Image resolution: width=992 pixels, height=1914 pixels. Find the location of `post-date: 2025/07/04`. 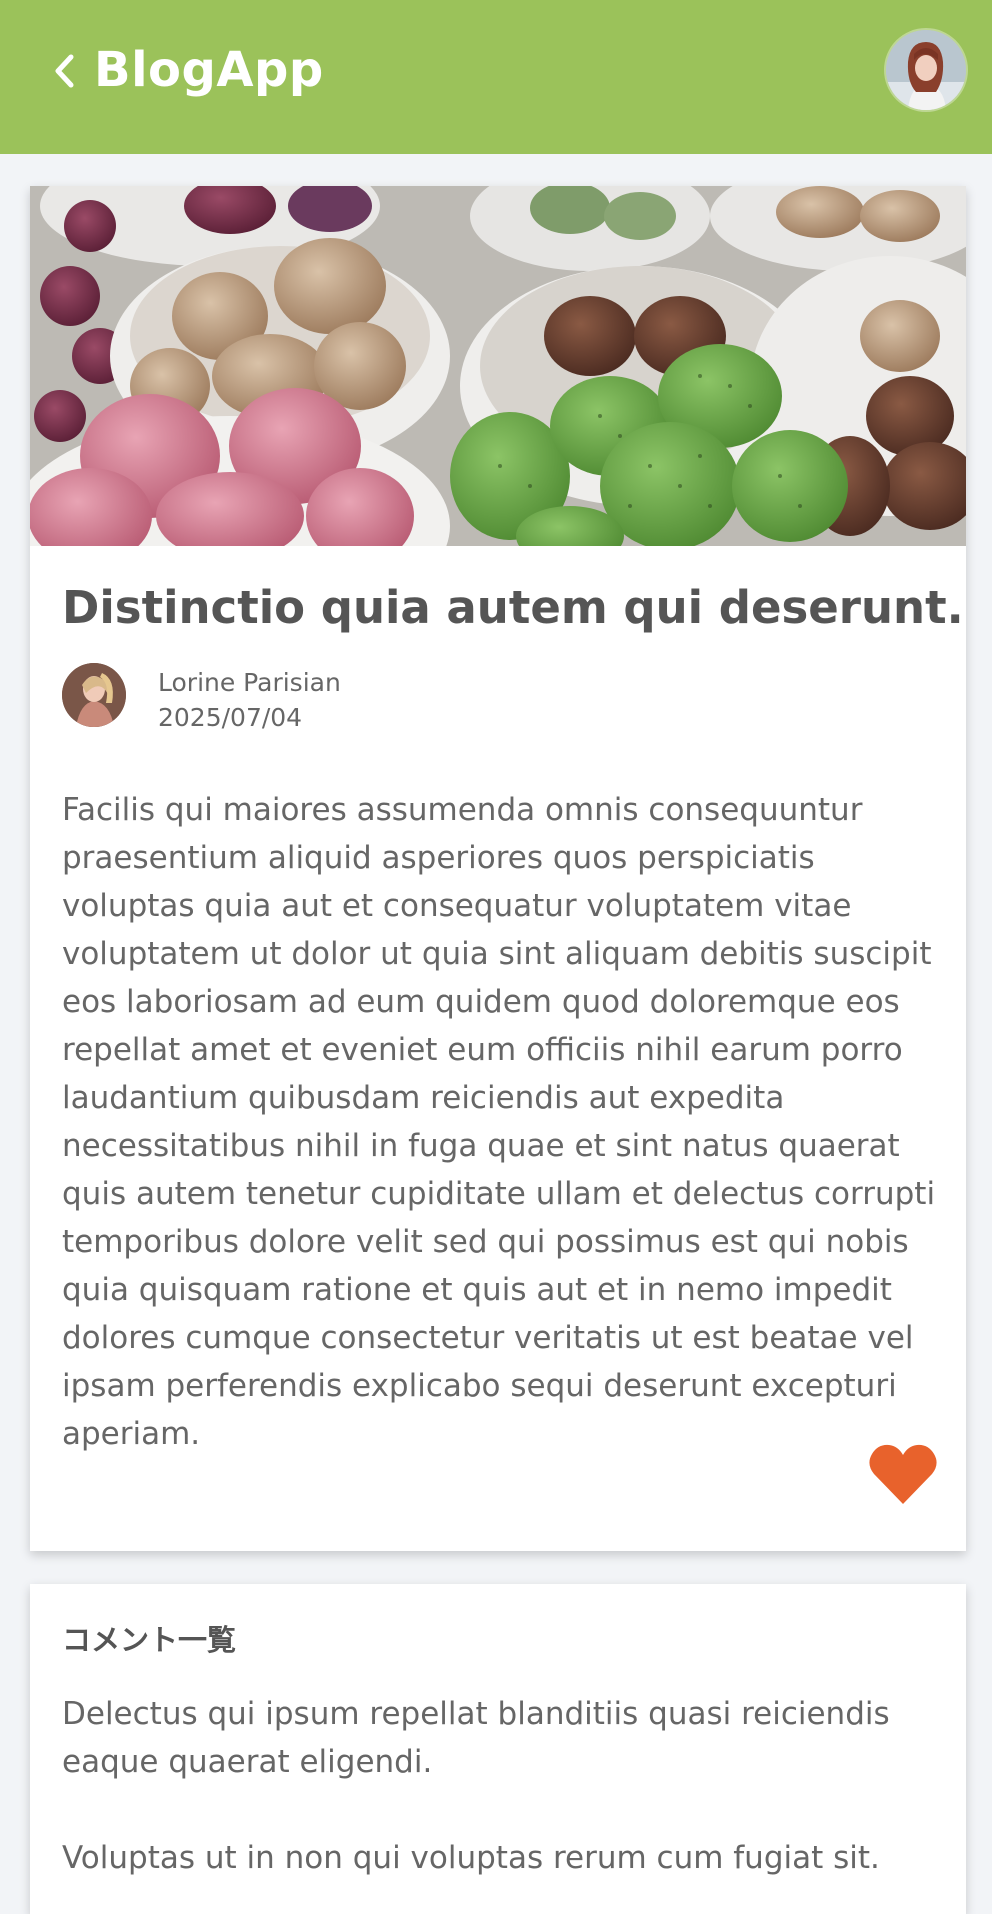

post-date: 2025/07/04 is located at coordinates (230, 717).